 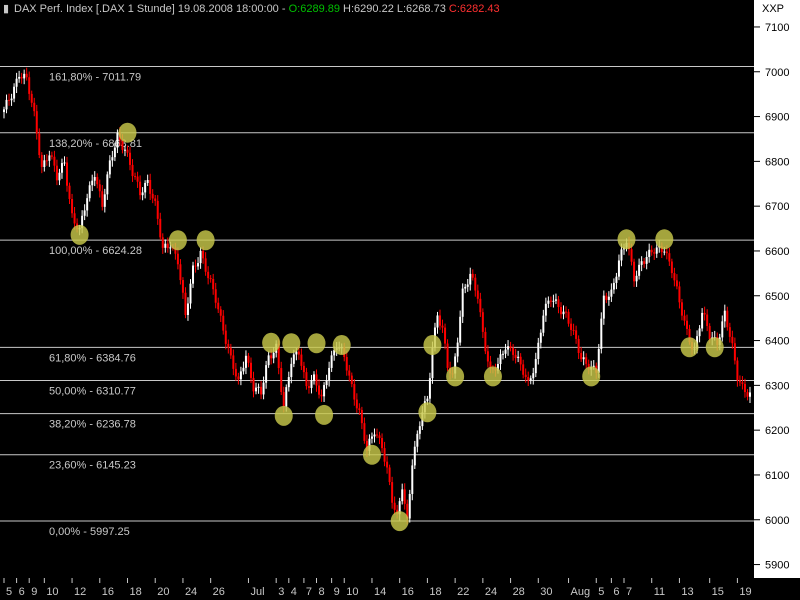 I want to click on x-tick-label: 8, so click(x=322, y=592).